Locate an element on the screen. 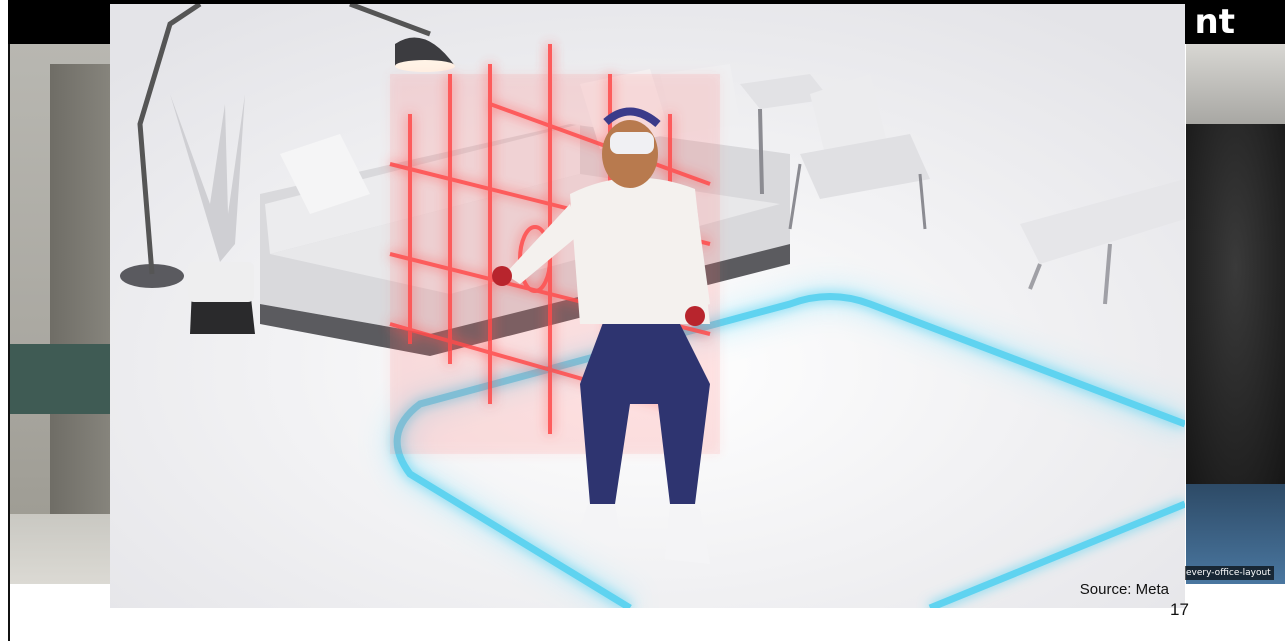  background-photo-office is located at coordinates (1235, 314).